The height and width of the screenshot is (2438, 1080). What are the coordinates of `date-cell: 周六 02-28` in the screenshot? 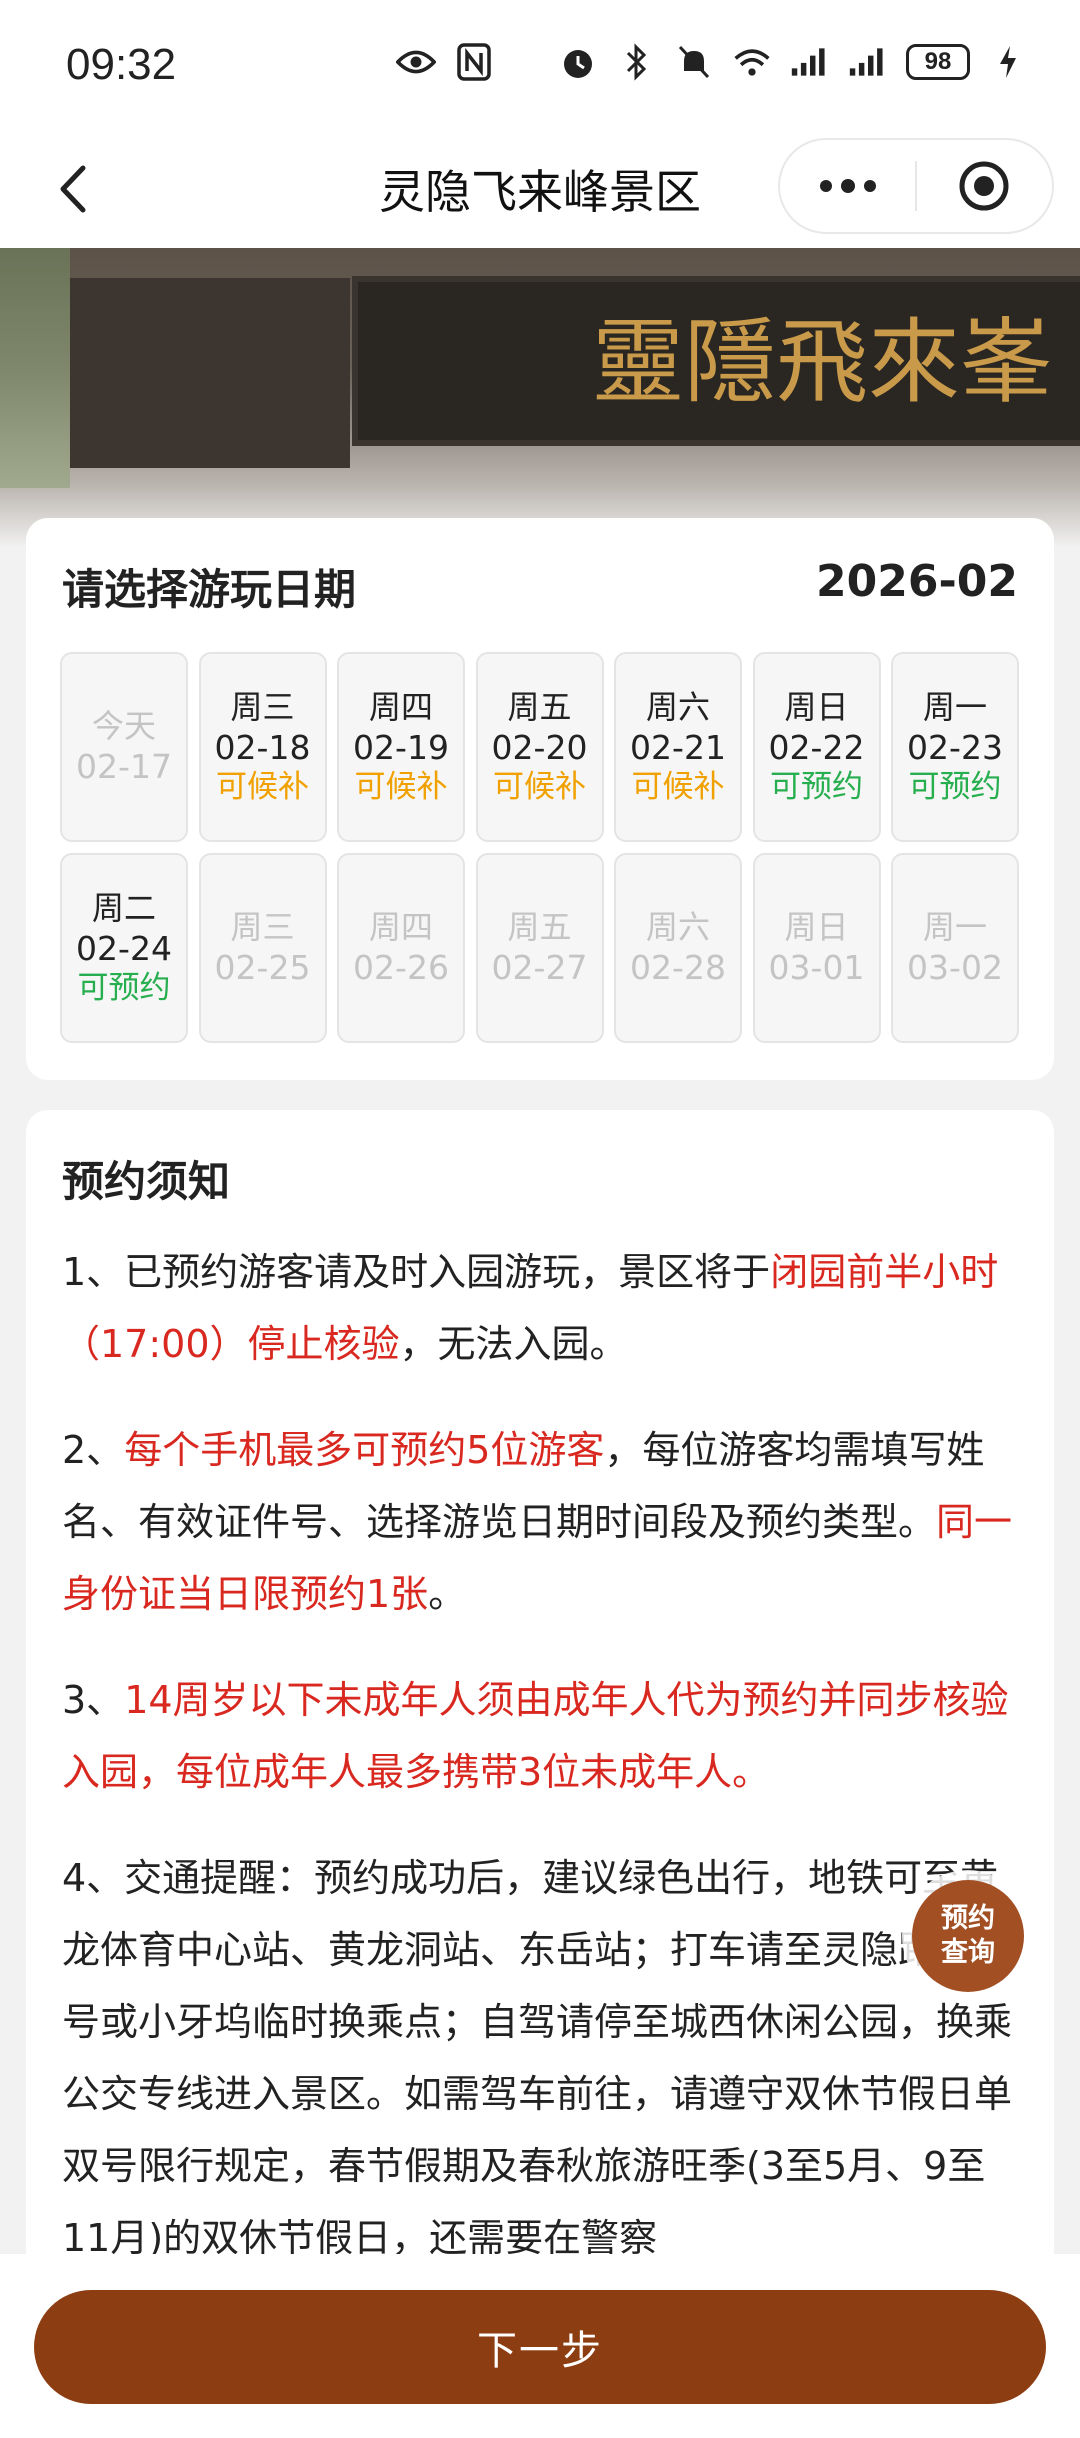 It's located at (678, 948).